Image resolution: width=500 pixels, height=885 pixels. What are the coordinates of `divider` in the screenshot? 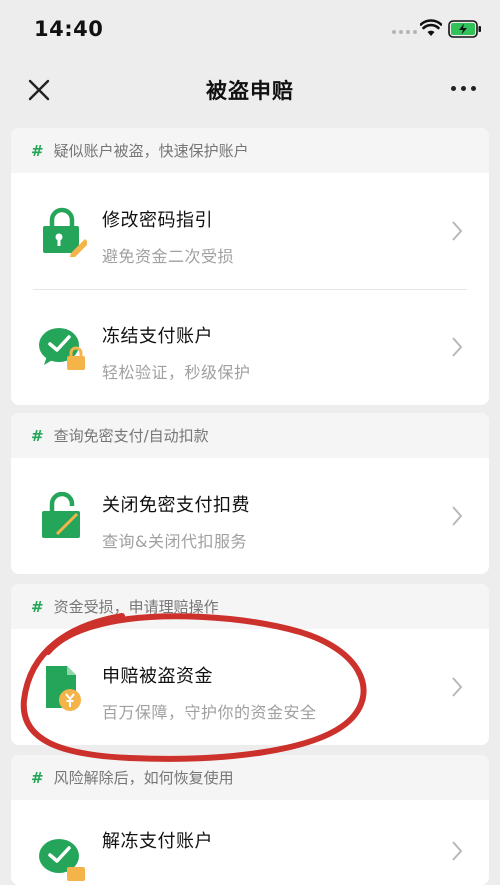 It's located at (250, 289).